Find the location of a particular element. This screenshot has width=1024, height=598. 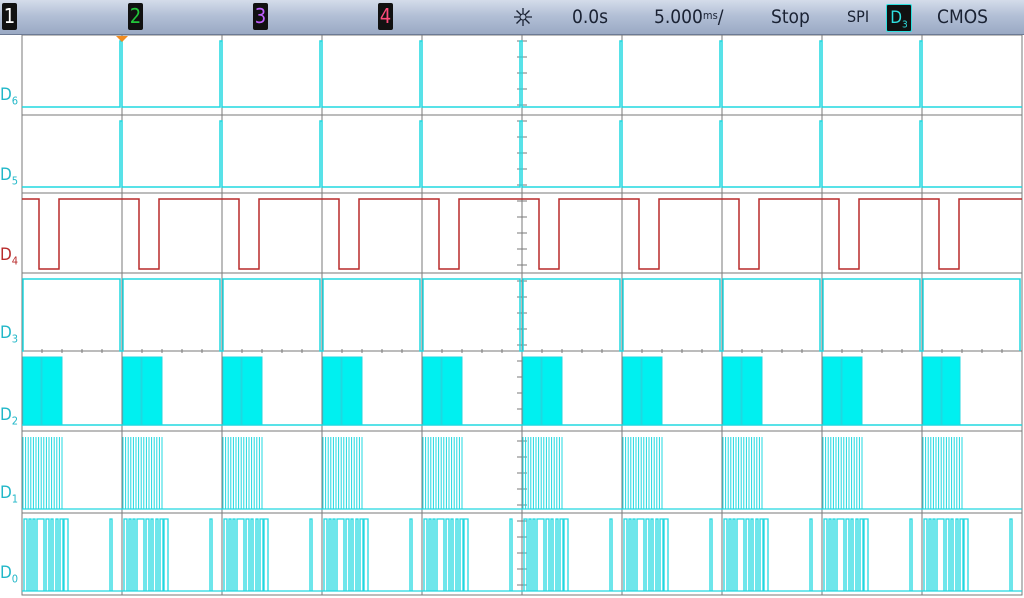

channel-4-button: 4 is located at coordinates (385, 16).